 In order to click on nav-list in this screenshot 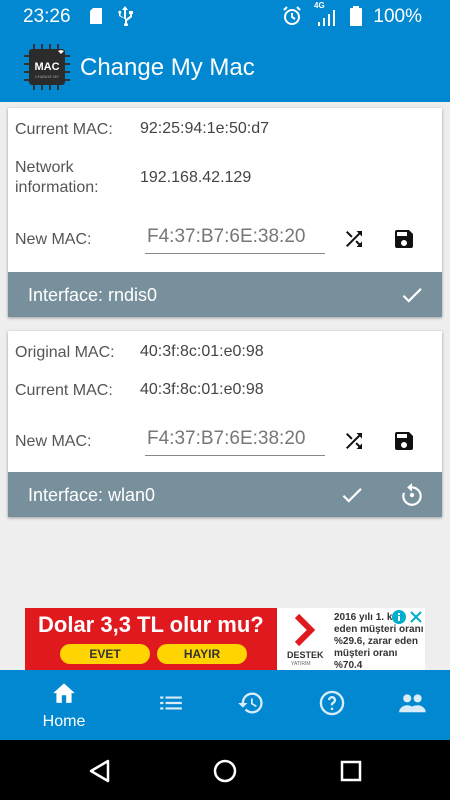, I will do `click(171, 705)`.